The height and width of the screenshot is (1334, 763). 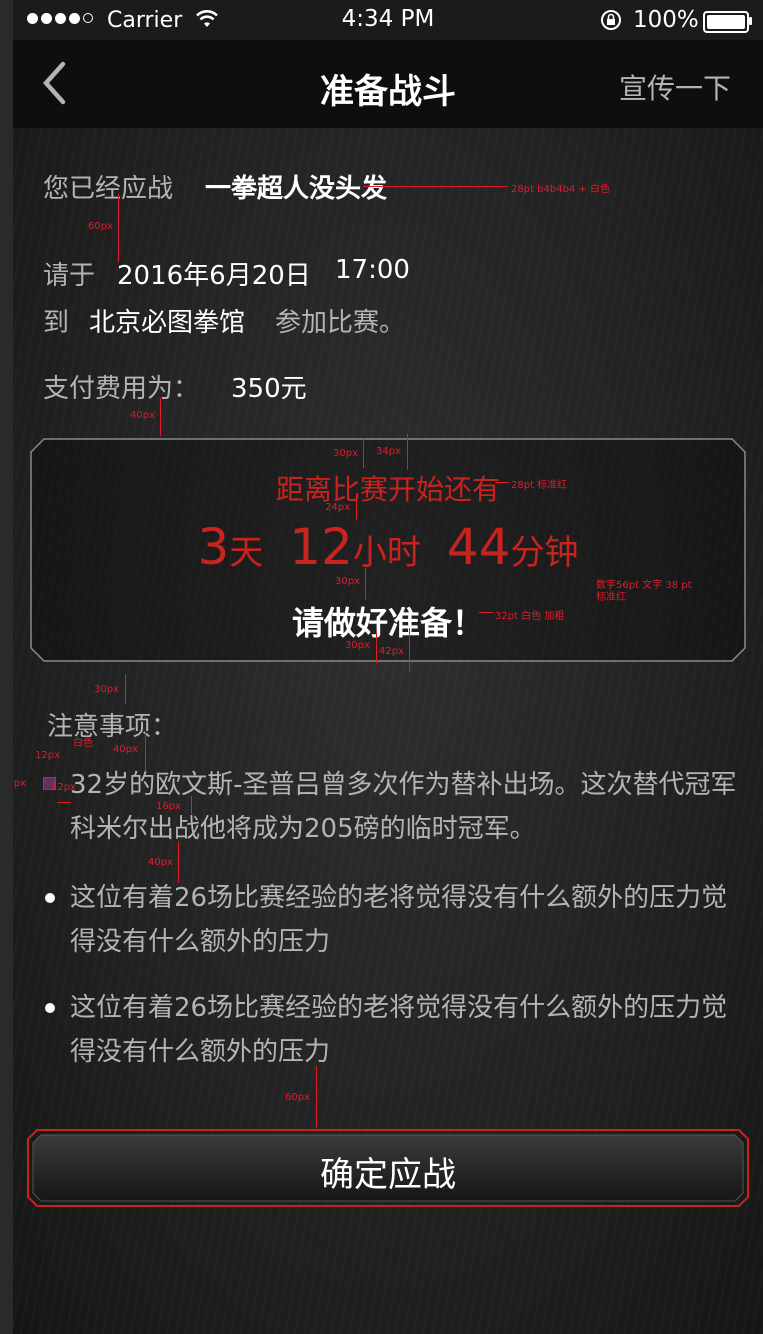 What do you see at coordinates (387, 623) in the screenshot?
I see `ready-message: 请做好准备！` at bounding box center [387, 623].